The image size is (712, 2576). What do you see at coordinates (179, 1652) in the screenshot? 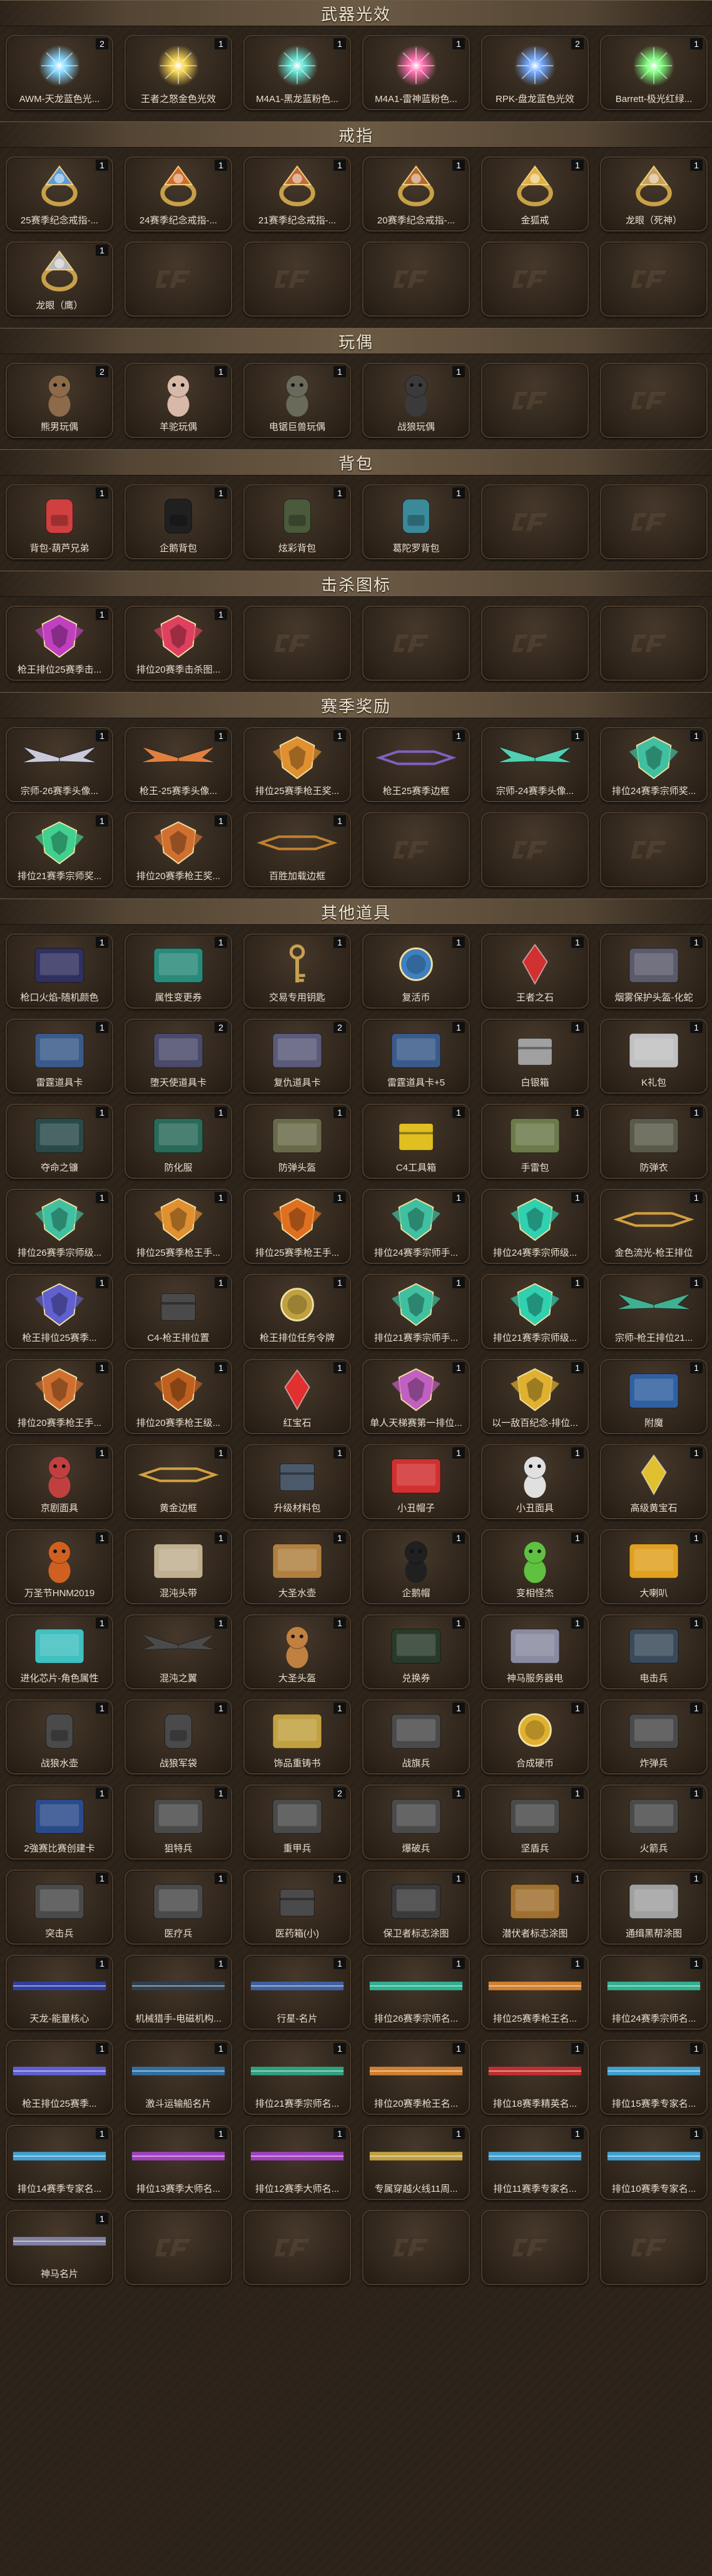
I see `inventory-item: 1 混沌之翼` at bounding box center [179, 1652].